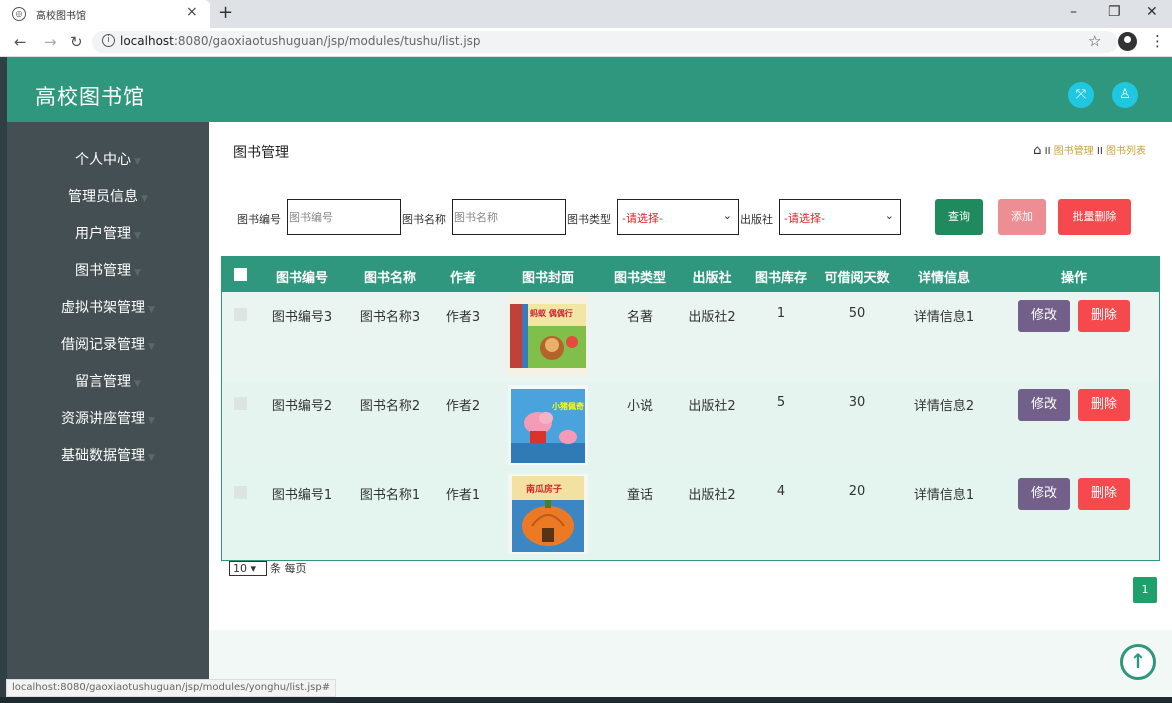  I want to click on publisher-select: -请选择- ⌄, so click(840, 217).